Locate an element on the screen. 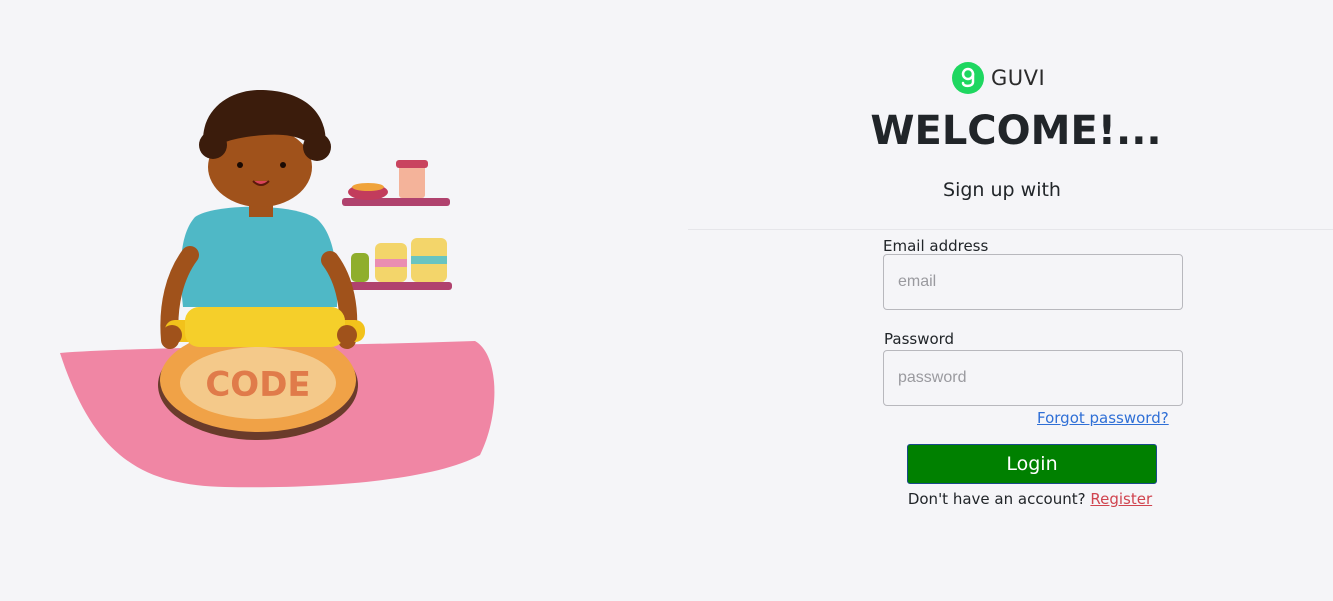 This screenshot has height=601, width=1333. signup-subtitle: Sign up with is located at coordinates (1002, 190).